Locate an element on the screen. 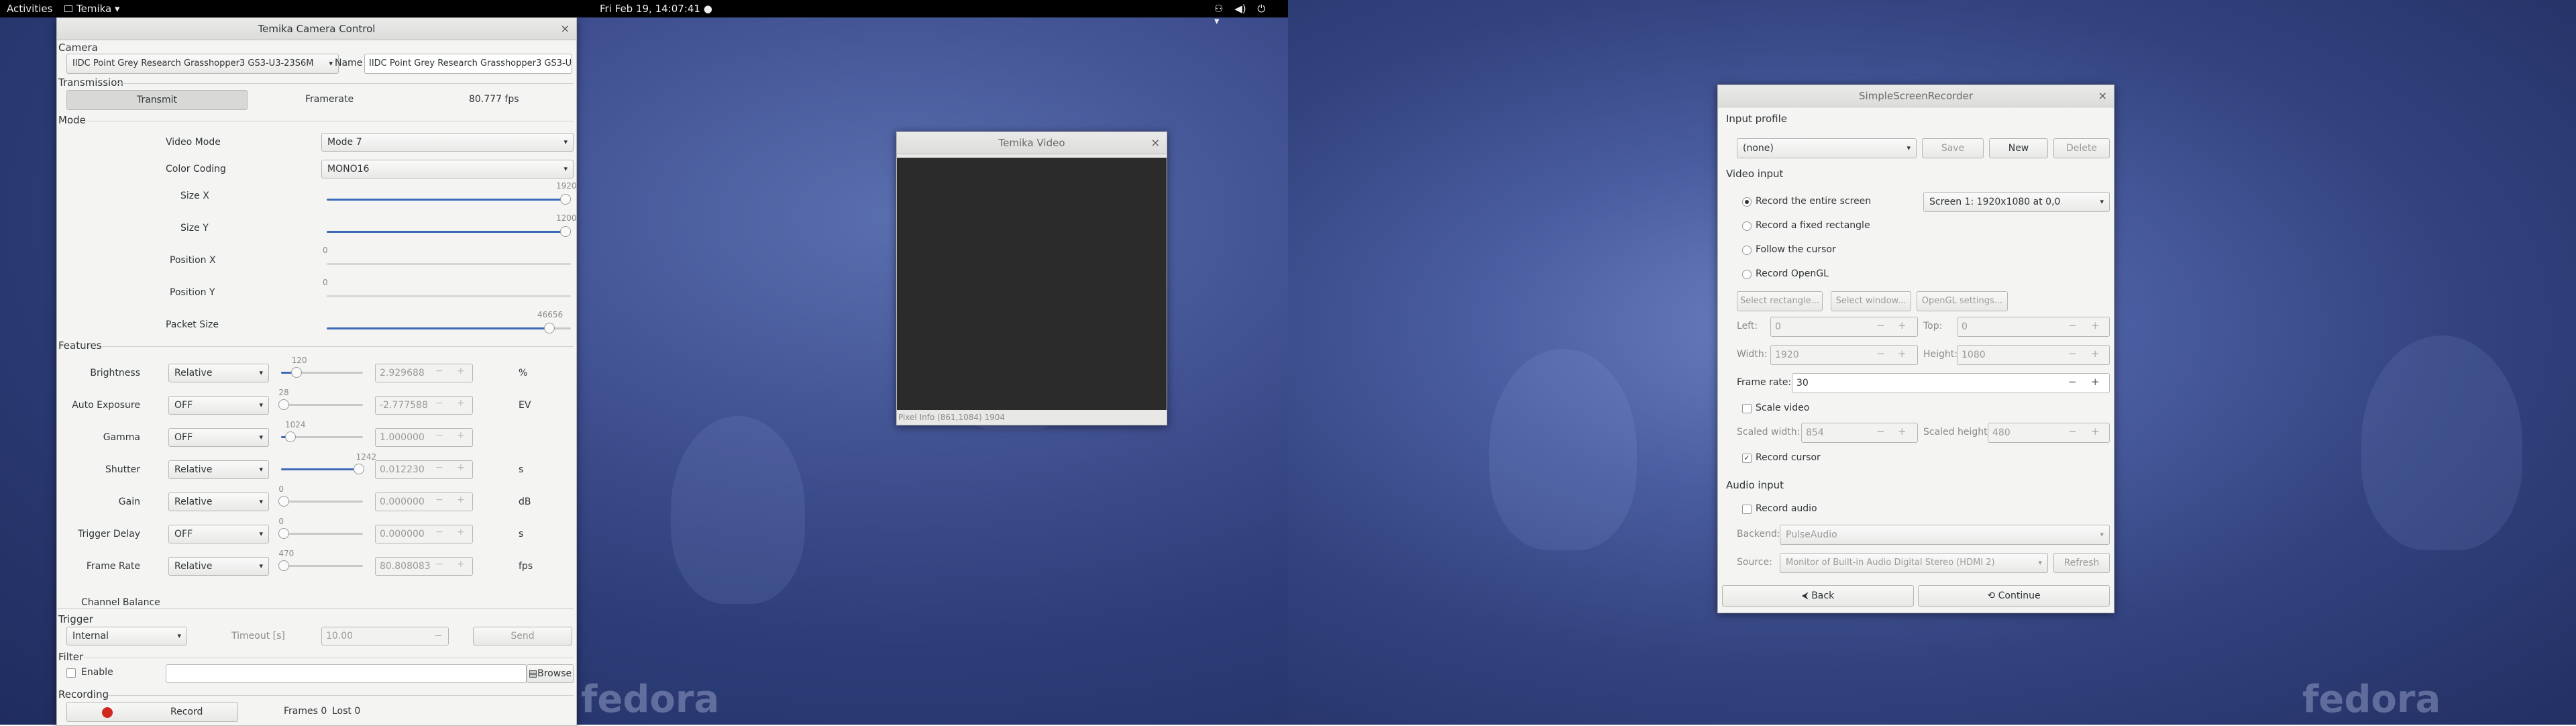 Image resolution: width=2576 pixels, height=726 pixels. top-field: 0 is located at coordinates (2033, 327).